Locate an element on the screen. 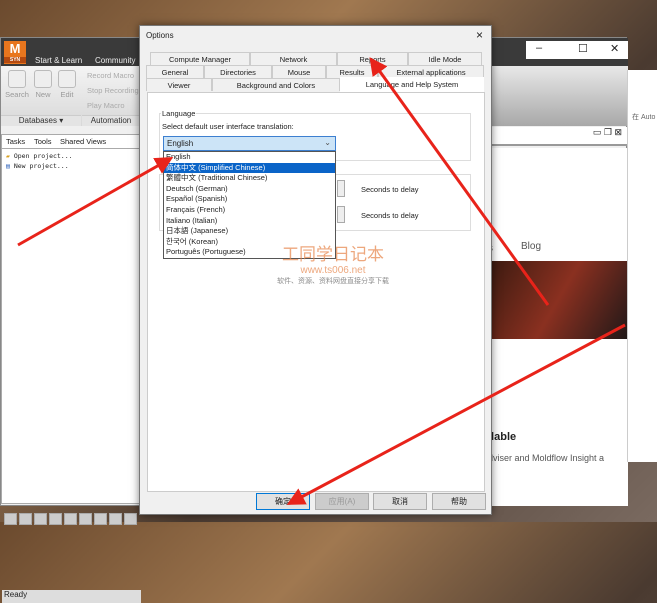 This screenshot has width=657, height=603. delay-label-1: Seconds to delay is located at coordinates (390, 189).